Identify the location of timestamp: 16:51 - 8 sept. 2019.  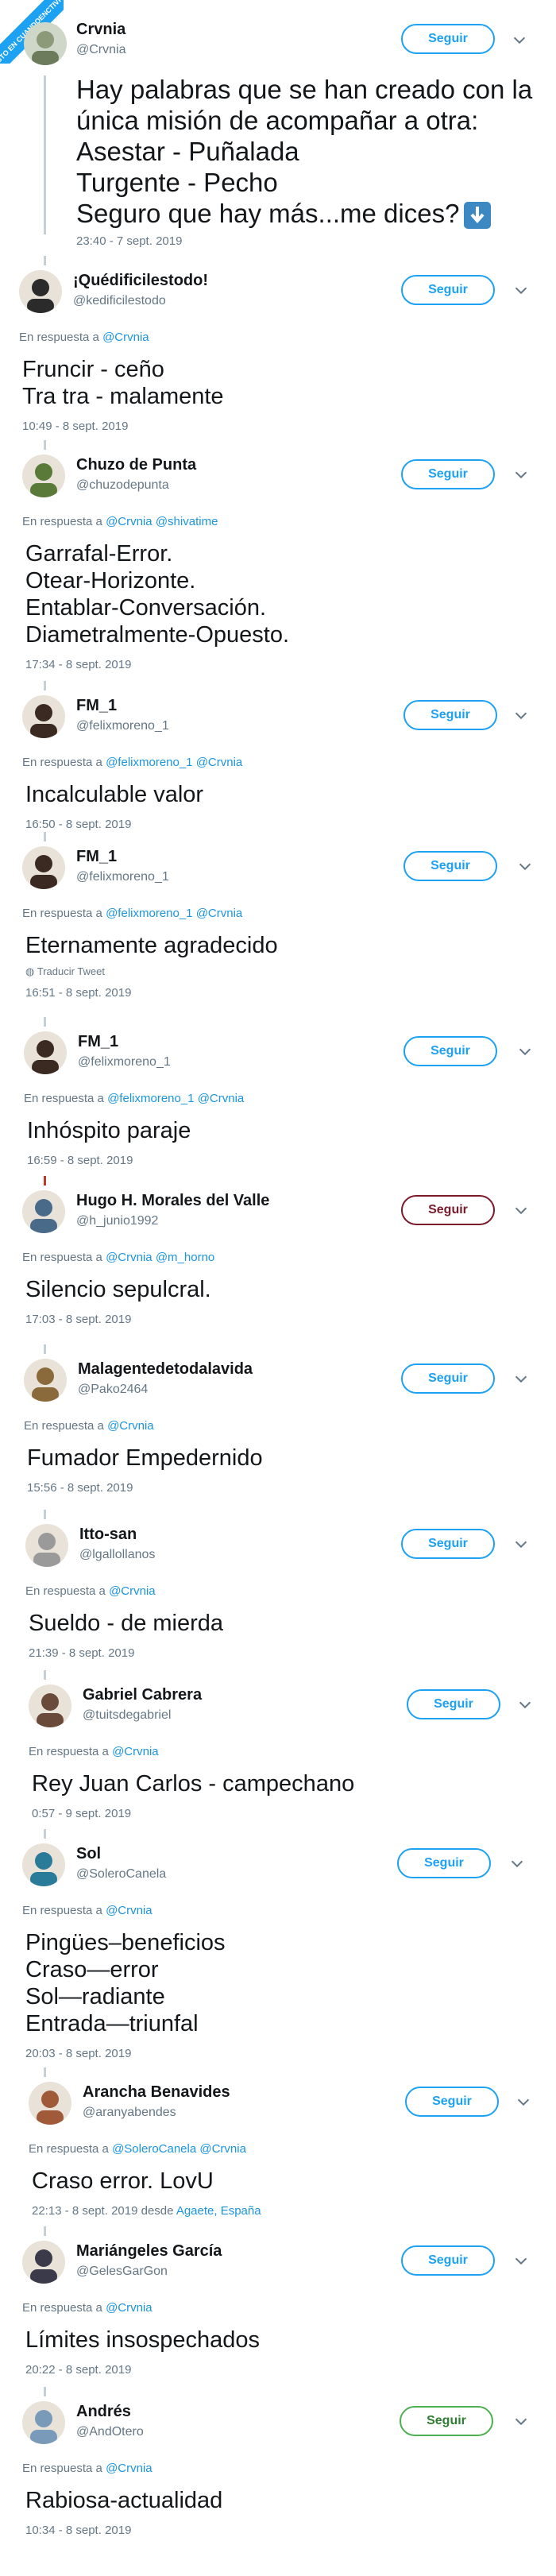
(78, 993).